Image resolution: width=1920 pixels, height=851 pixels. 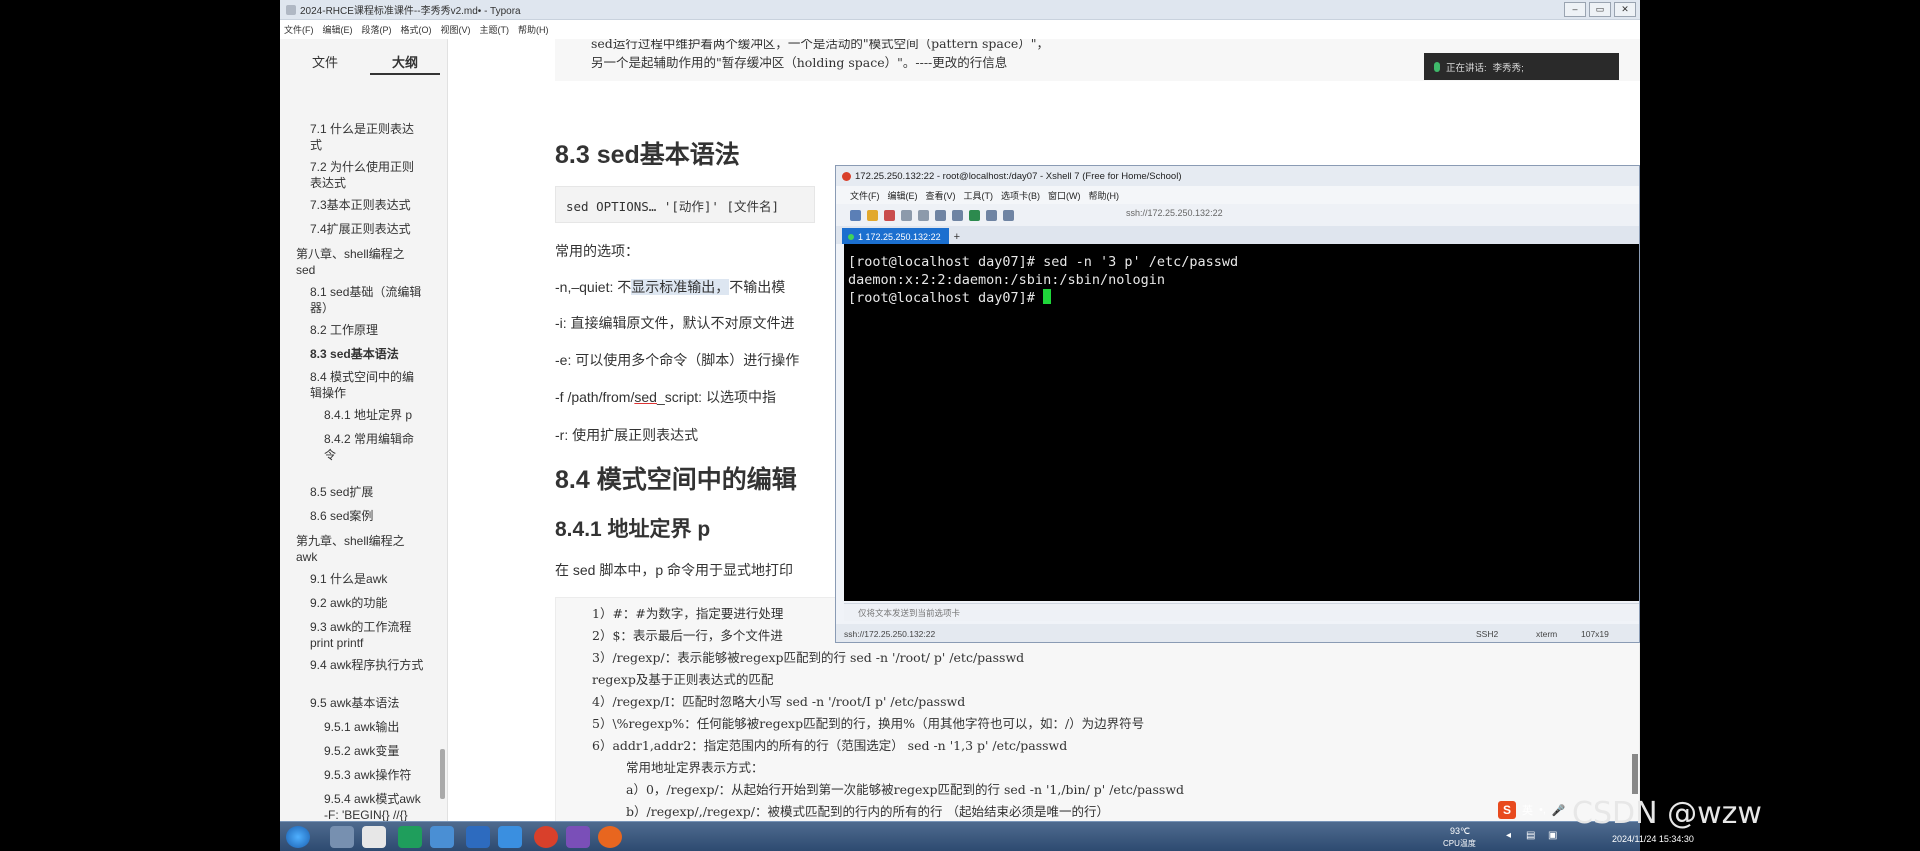 I want to click on speaking-label: 正在讲话:, so click(x=1466, y=68).